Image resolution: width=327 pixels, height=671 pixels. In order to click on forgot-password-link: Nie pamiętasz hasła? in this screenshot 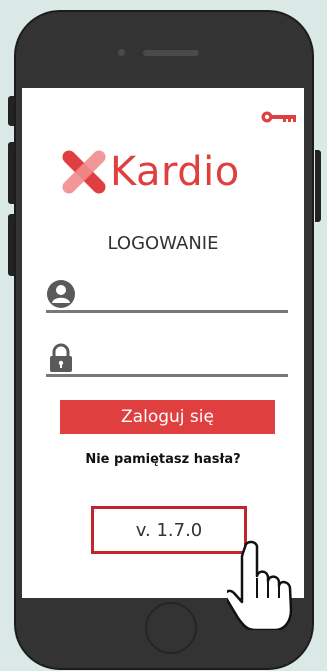, I will do `click(163, 459)`.